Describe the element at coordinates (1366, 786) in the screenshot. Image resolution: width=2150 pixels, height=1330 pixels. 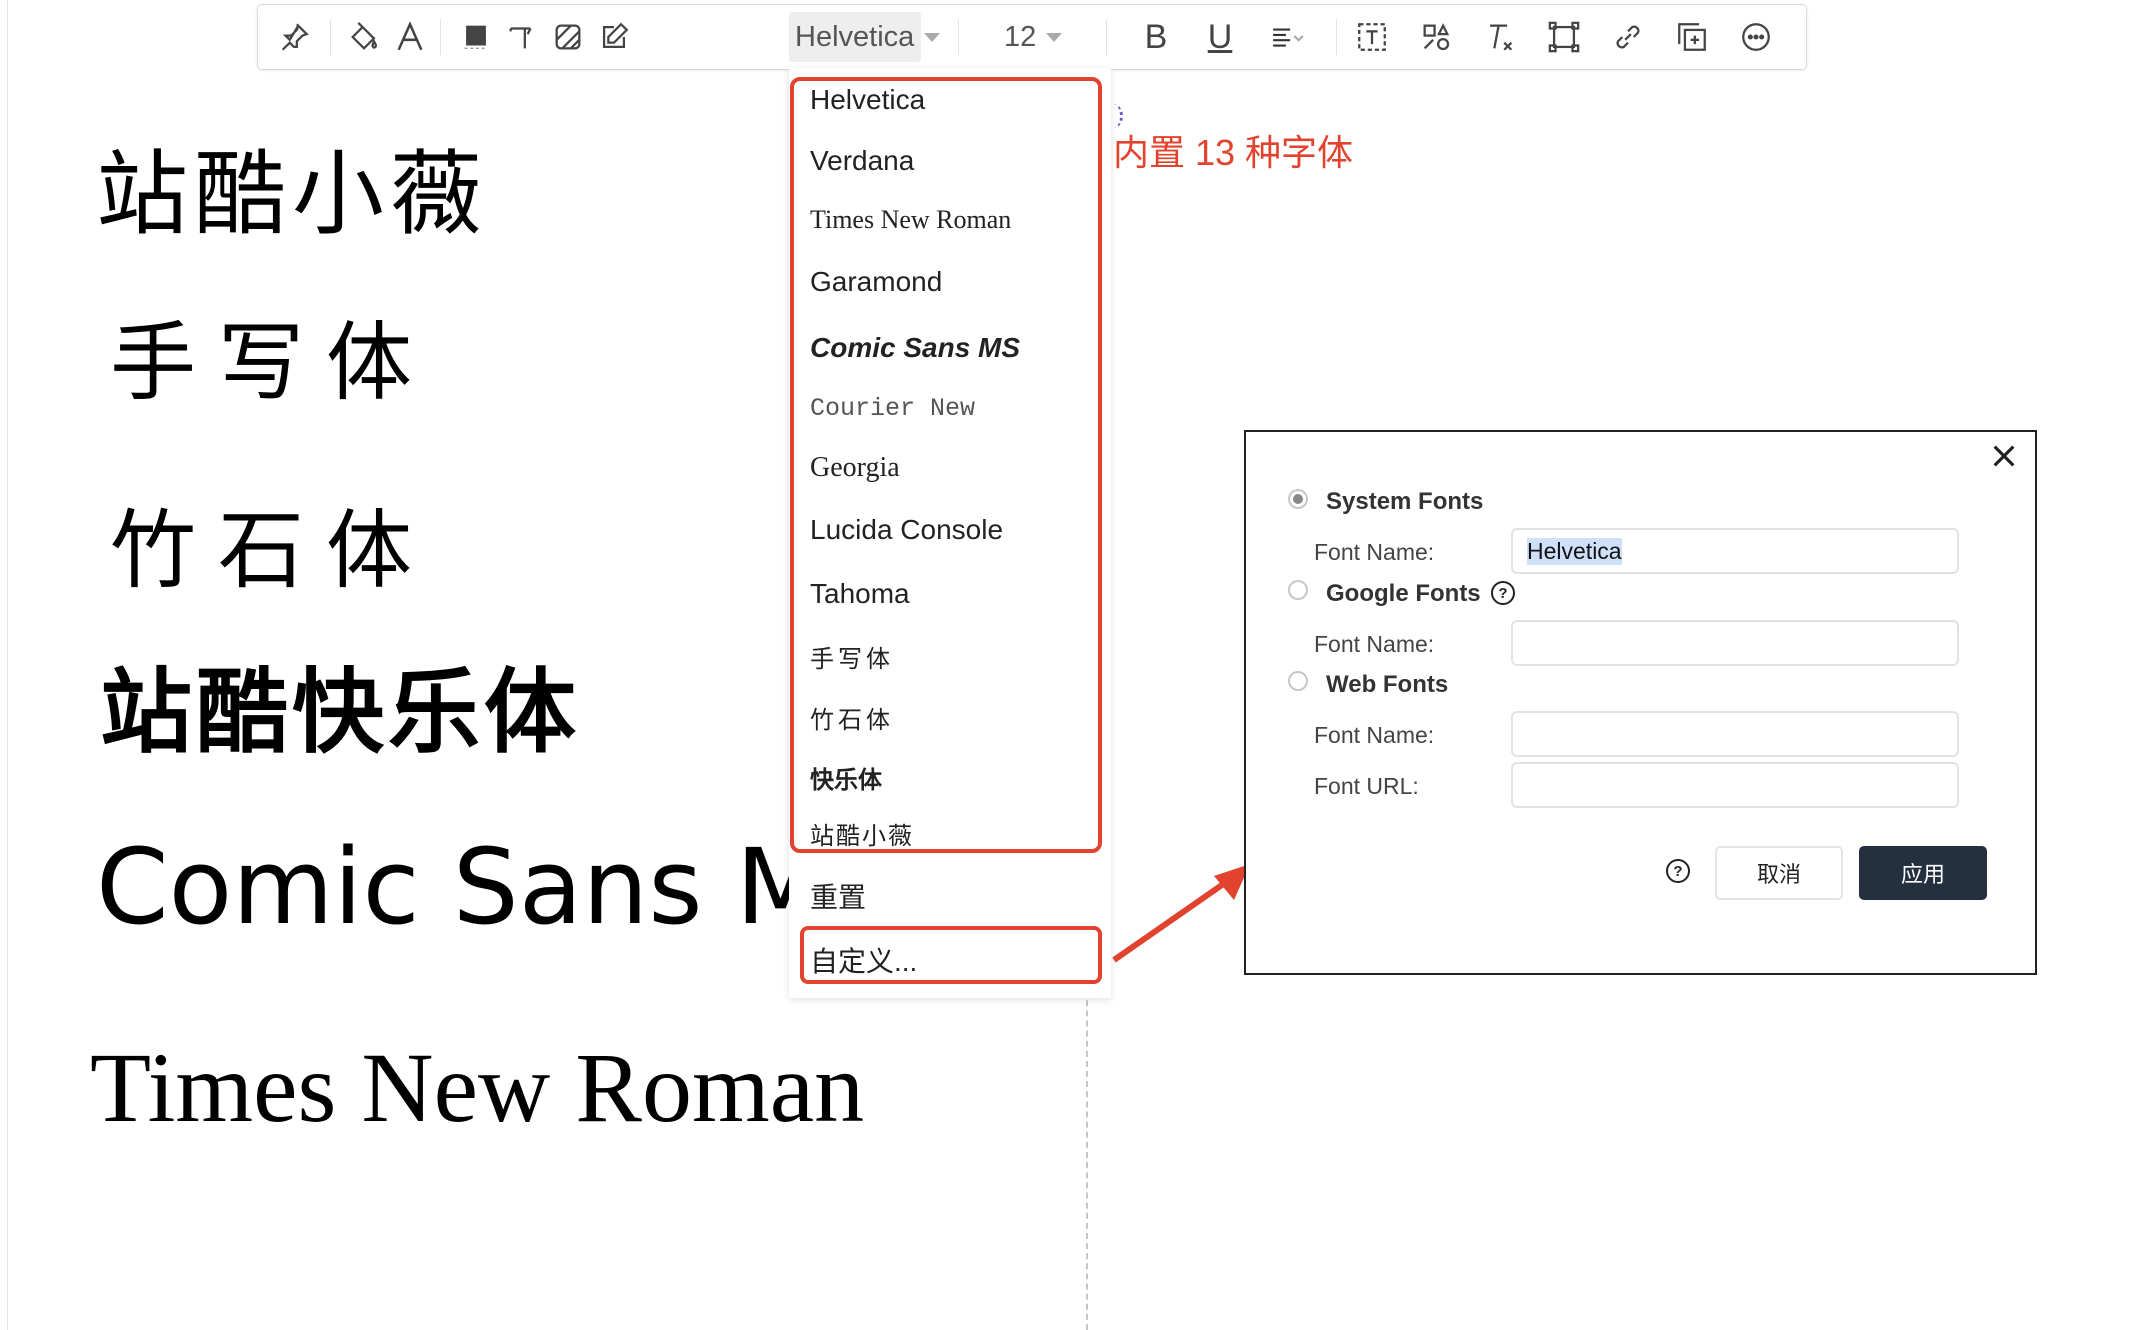
I see `web-font-url-label: Font URL:` at that location.